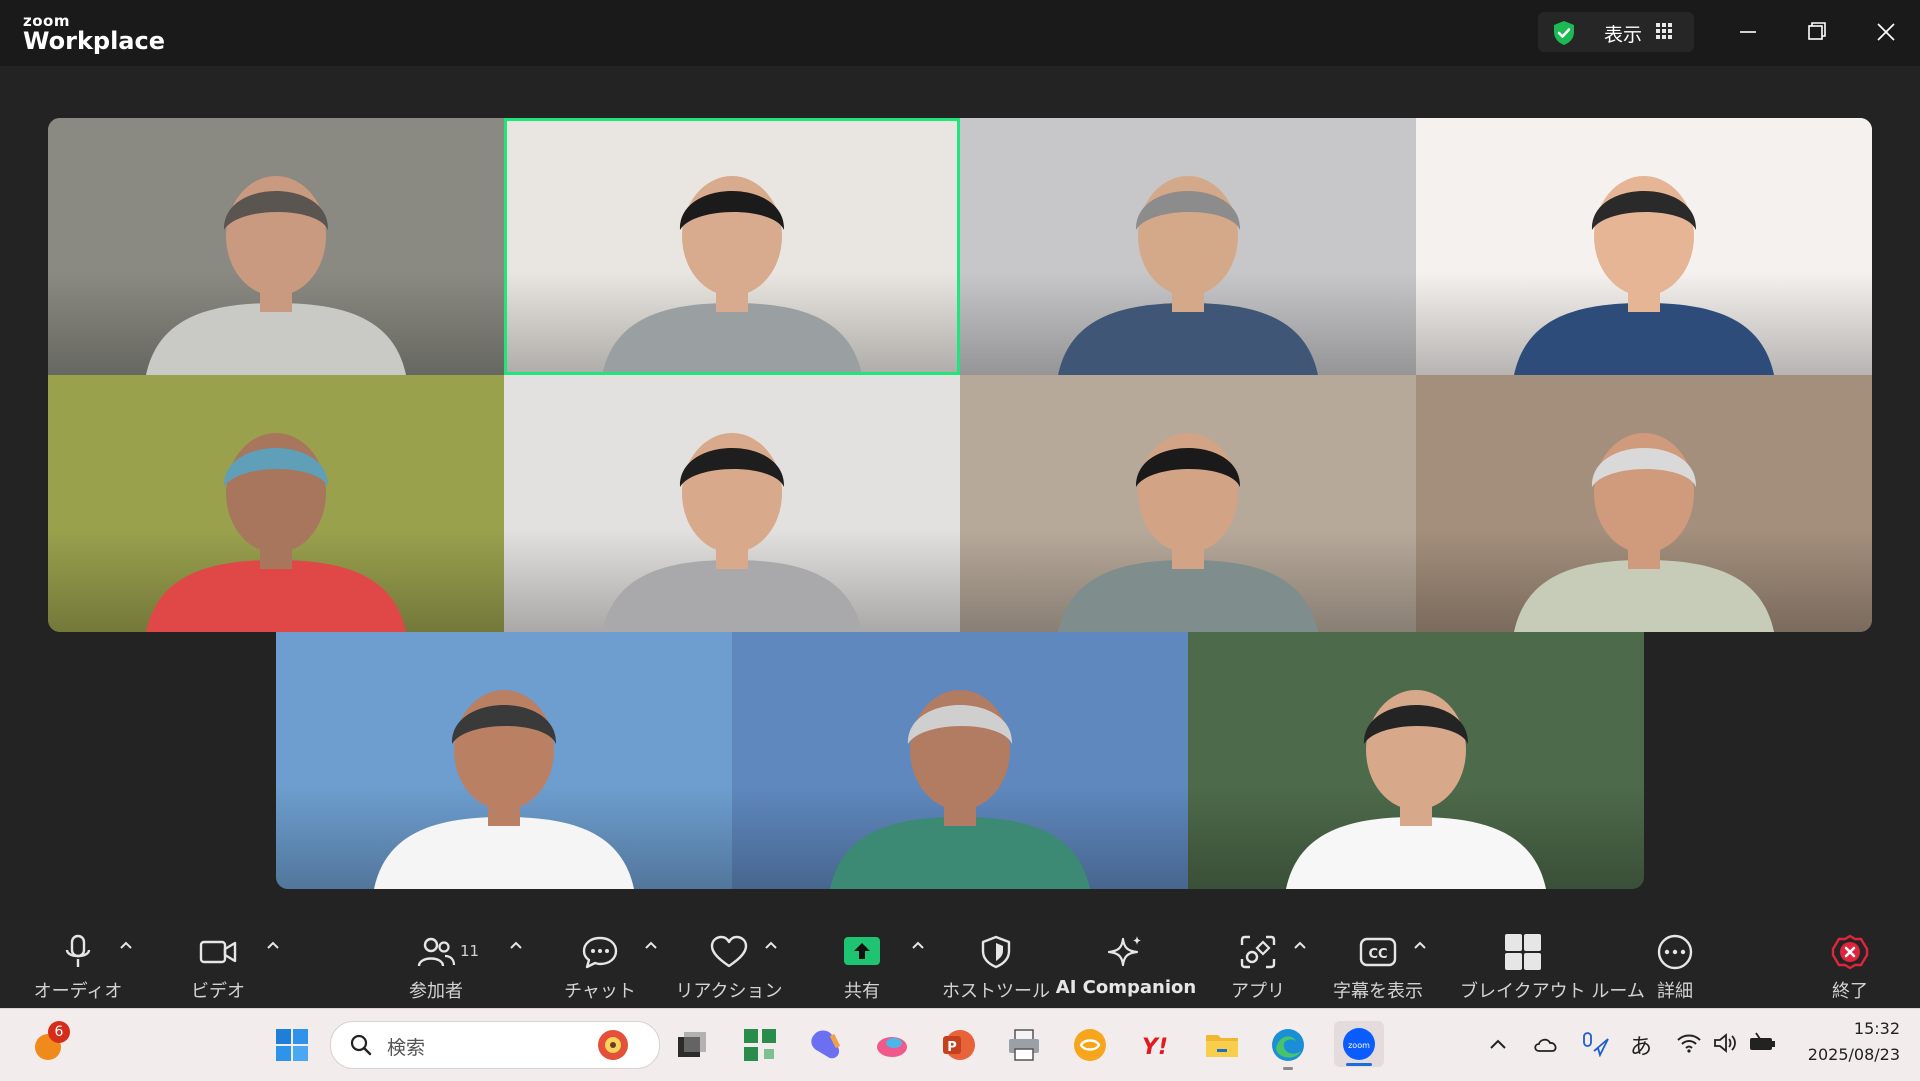  Describe the element at coordinates (1623, 35) in the screenshot. I see `view-label: 表示` at that location.